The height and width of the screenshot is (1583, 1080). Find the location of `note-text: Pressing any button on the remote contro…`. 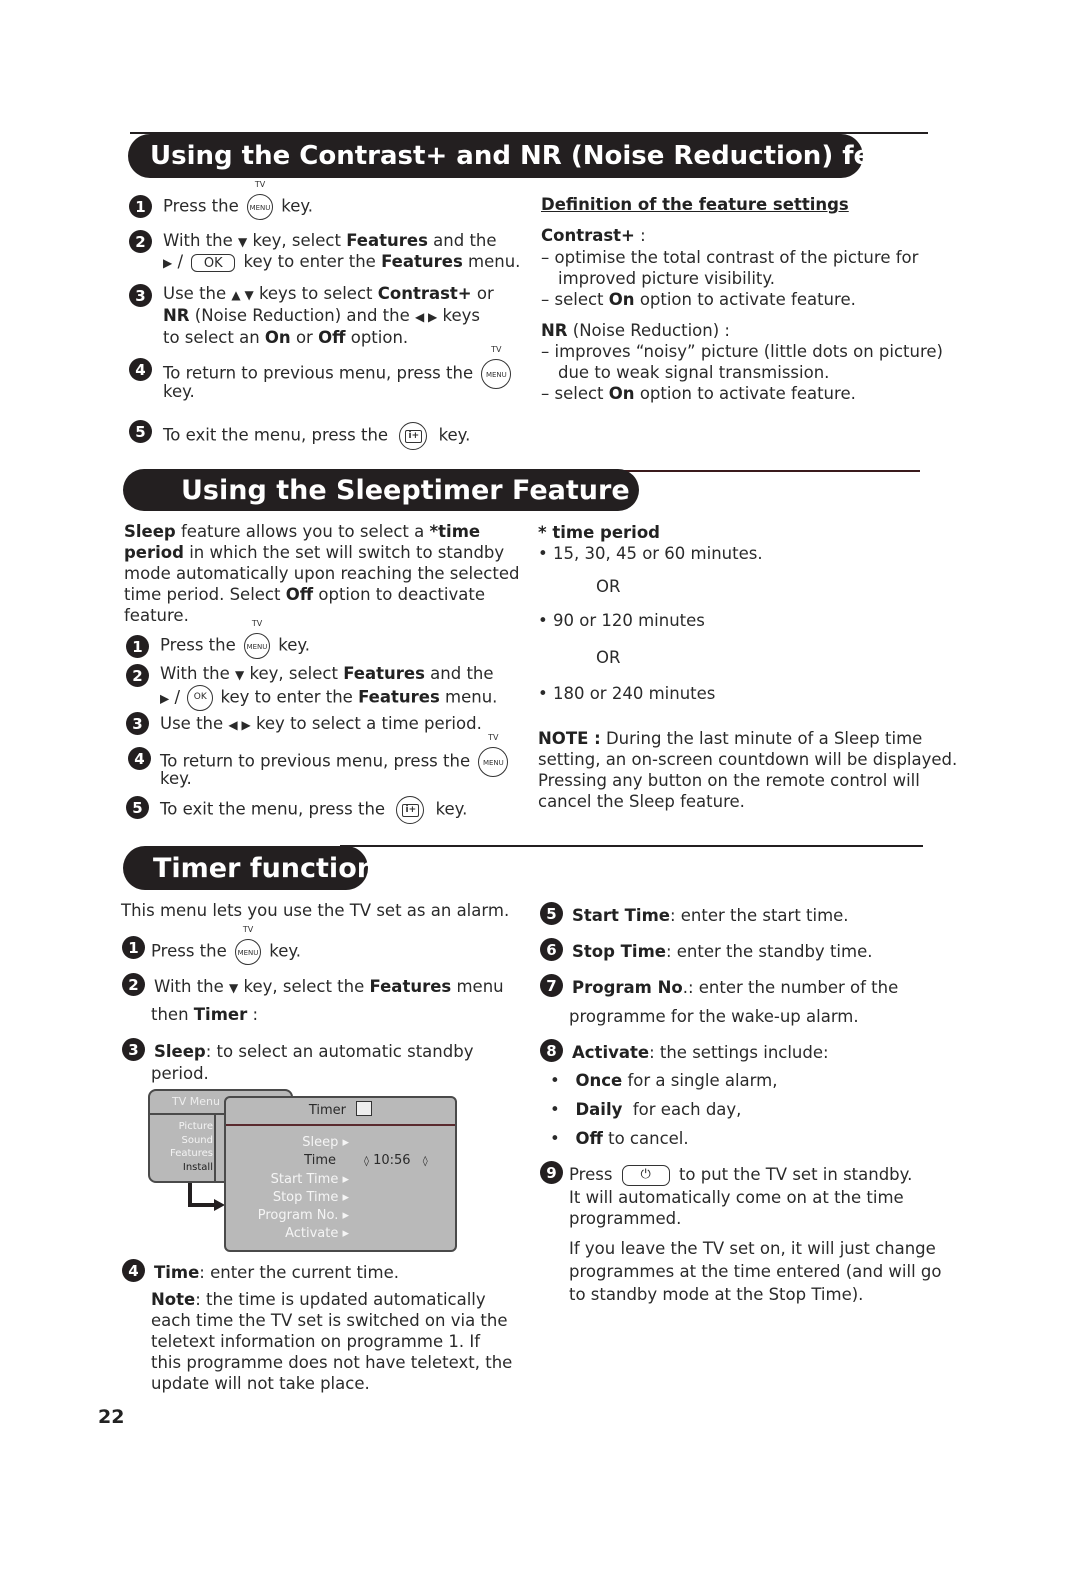

note-text: Pressing any button on the remote contro… is located at coordinates (729, 780).